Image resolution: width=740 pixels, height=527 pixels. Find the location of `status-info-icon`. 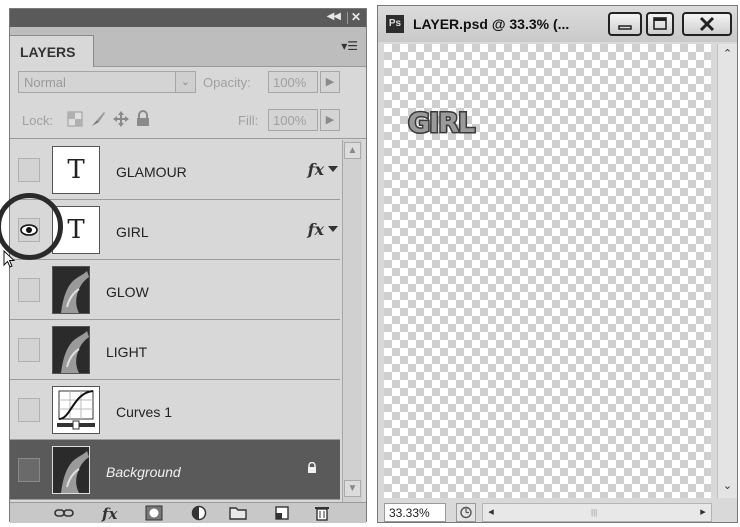

status-info-icon is located at coordinates (466, 512).